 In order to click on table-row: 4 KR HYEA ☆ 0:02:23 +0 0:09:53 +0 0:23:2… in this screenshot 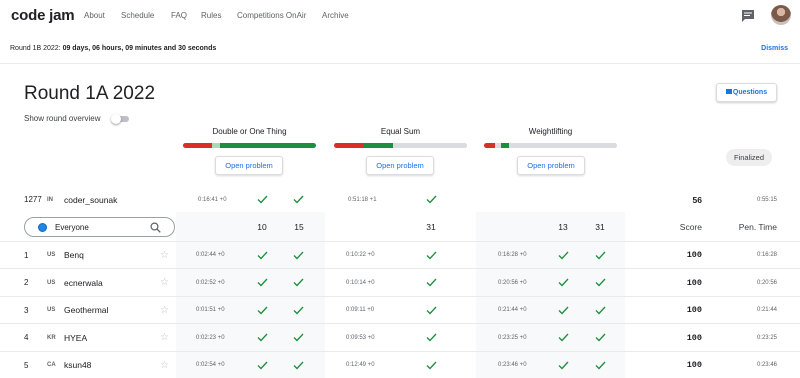, I will do `click(400, 338)`.